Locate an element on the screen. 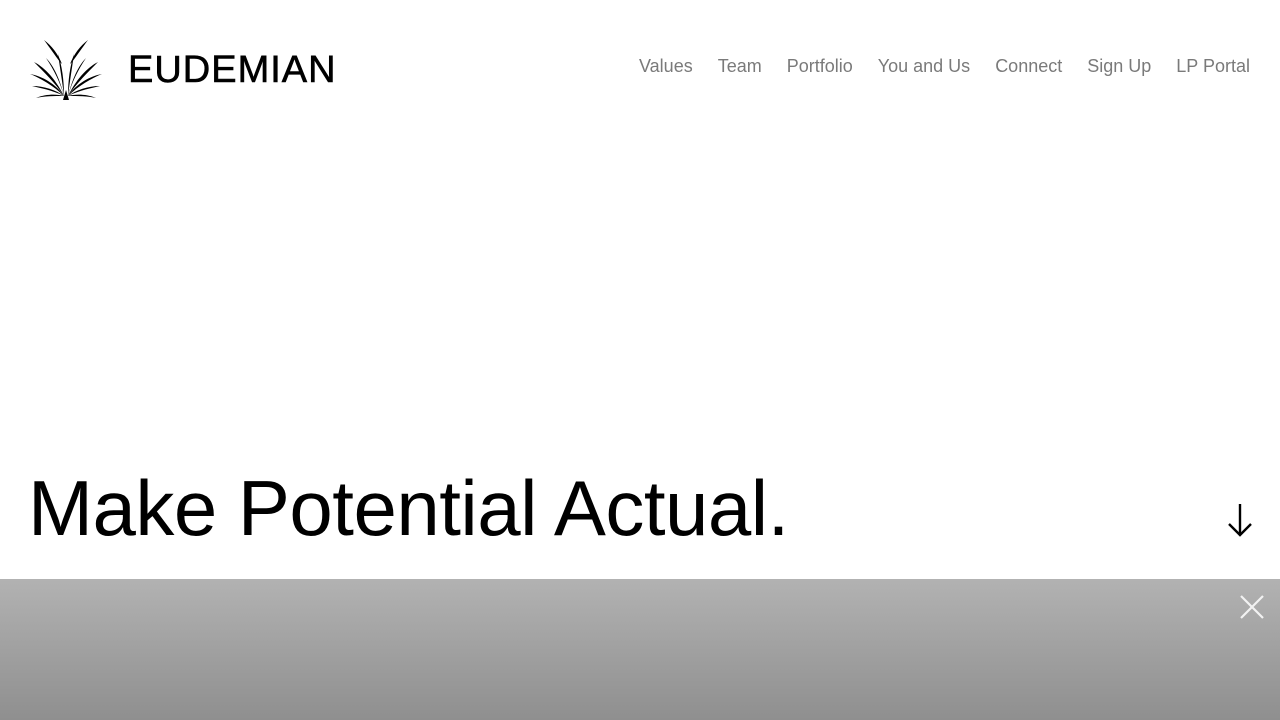  arrow-down-icon is located at coordinates (1240, 520).